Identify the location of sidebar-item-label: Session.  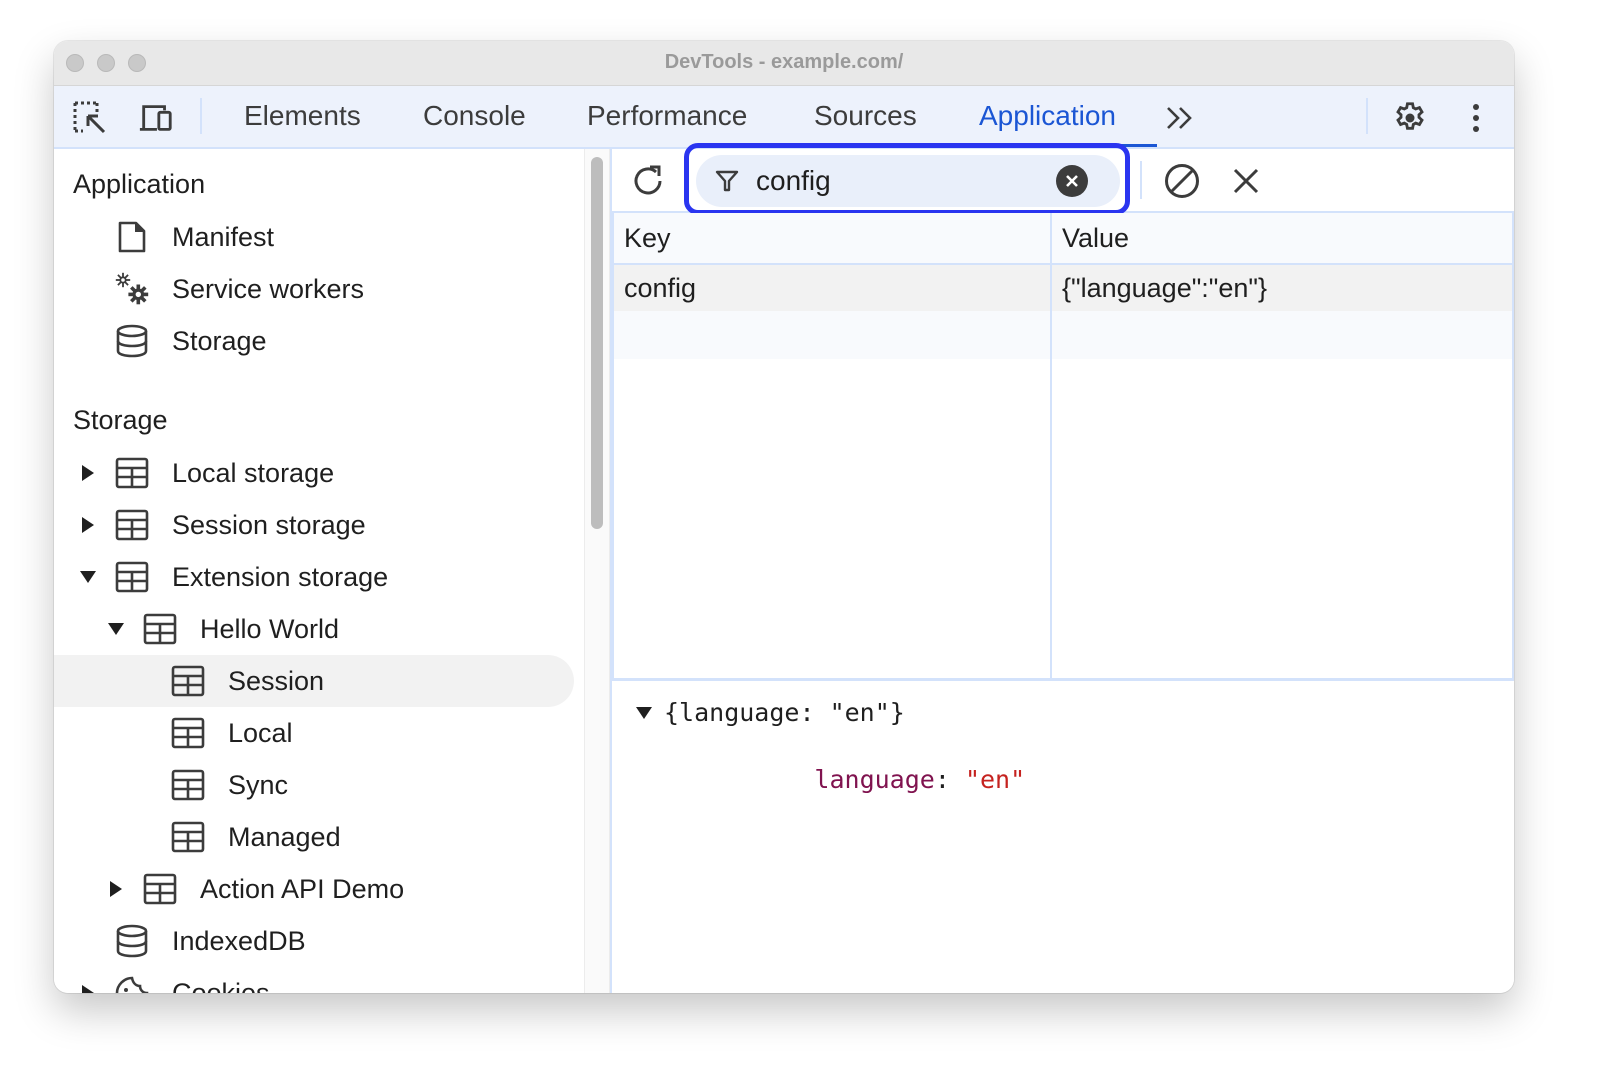
(276, 680).